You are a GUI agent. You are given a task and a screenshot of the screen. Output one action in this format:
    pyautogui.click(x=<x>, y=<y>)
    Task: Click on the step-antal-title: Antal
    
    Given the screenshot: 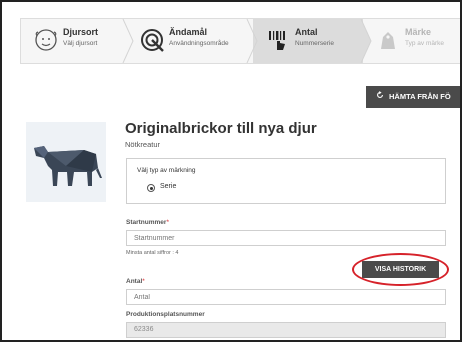 What is the action you would take?
    pyautogui.click(x=306, y=32)
    